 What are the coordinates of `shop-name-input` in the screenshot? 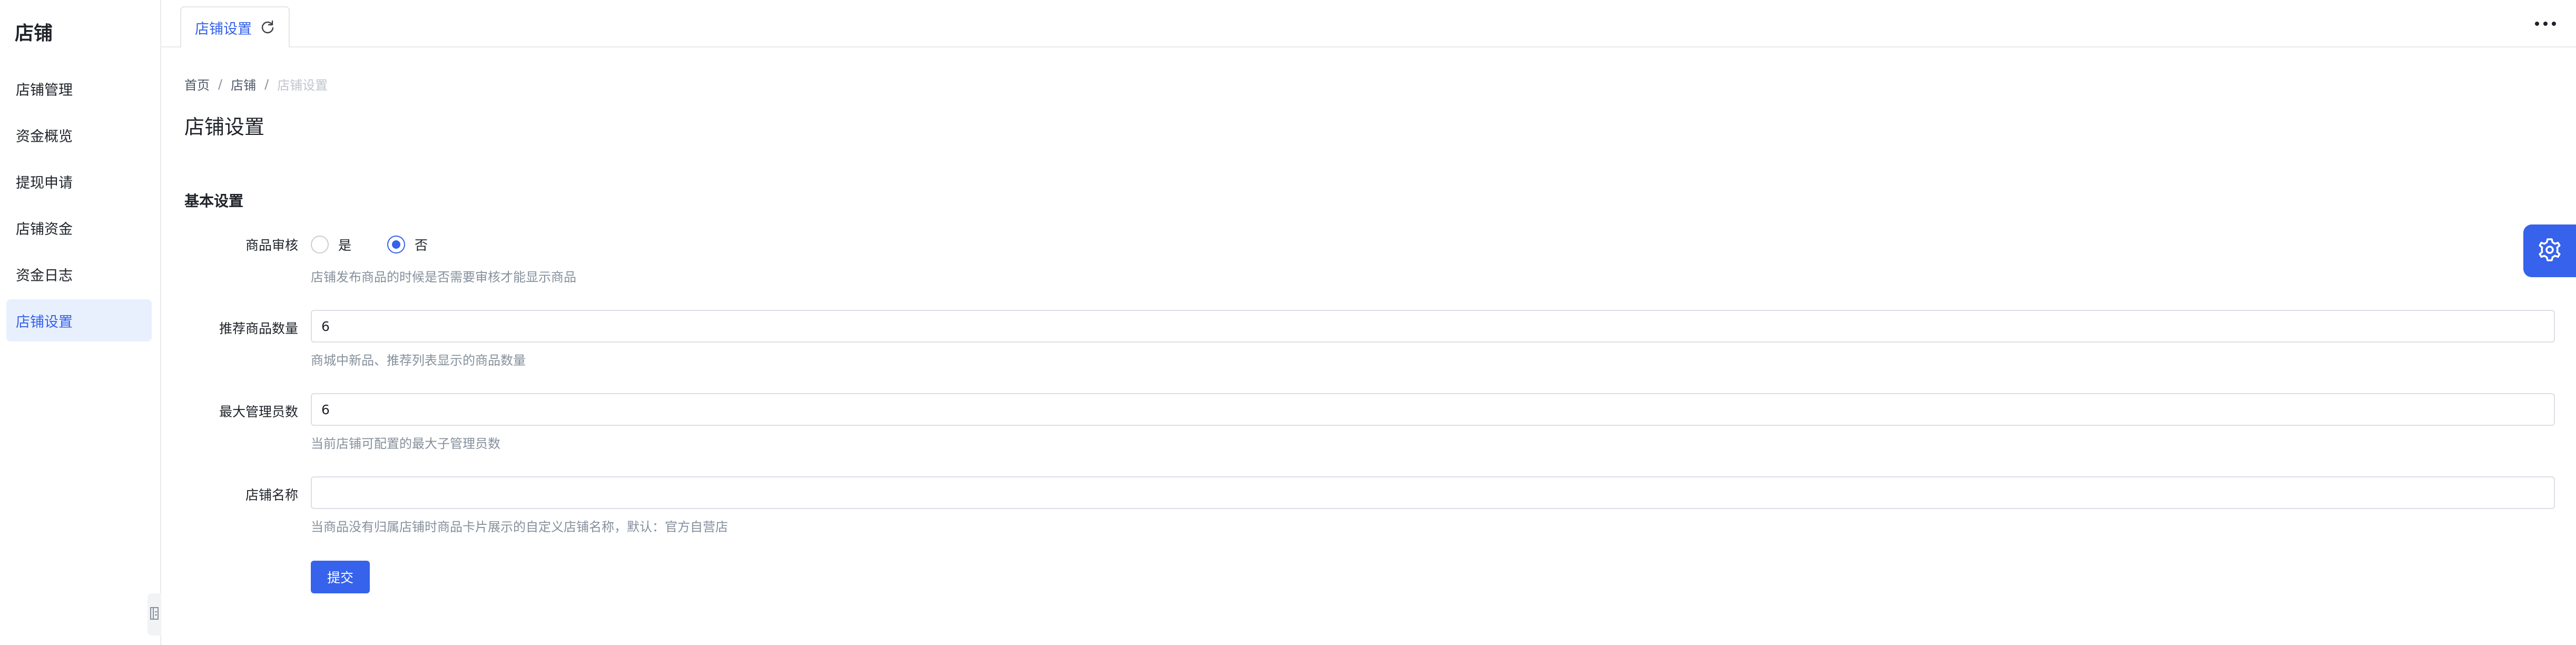 It's located at (1433, 493).